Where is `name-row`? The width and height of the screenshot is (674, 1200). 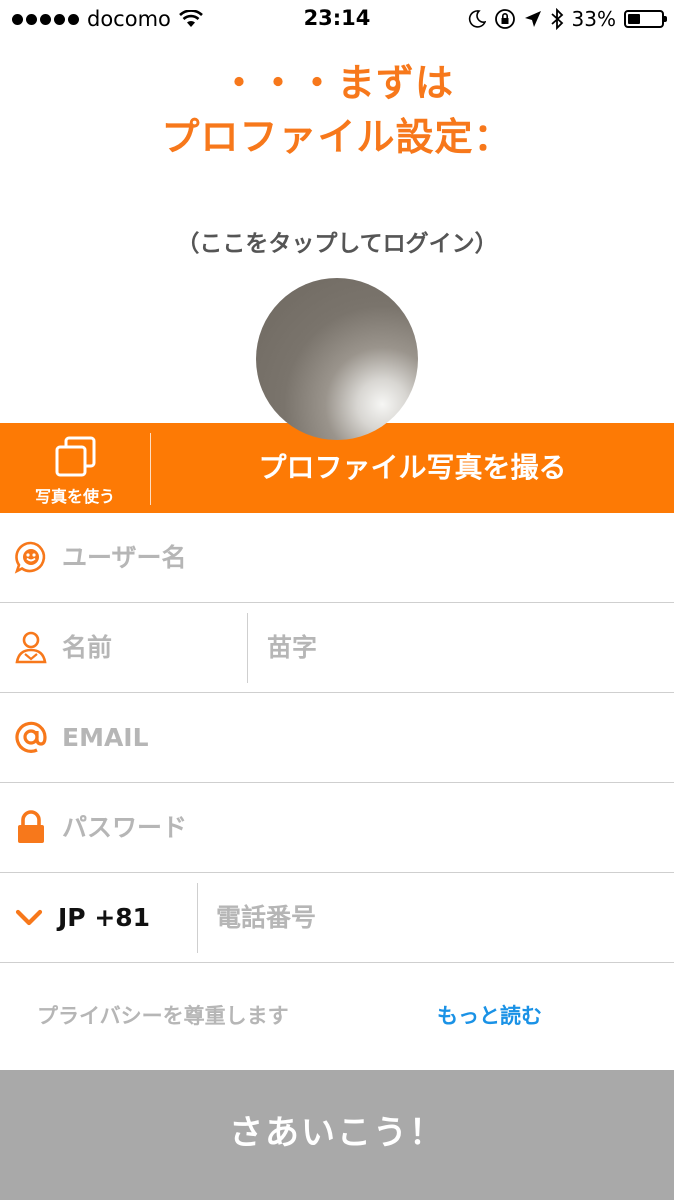
name-row is located at coordinates (337, 648).